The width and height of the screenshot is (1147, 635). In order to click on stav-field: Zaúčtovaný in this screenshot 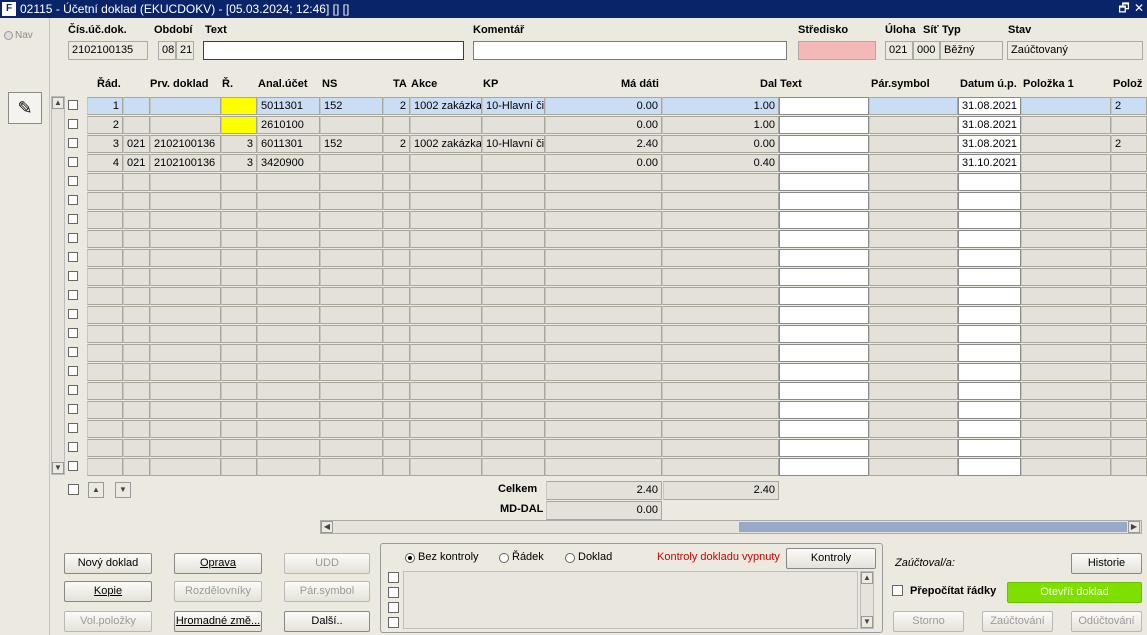, I will do `click(1075, 50)`.